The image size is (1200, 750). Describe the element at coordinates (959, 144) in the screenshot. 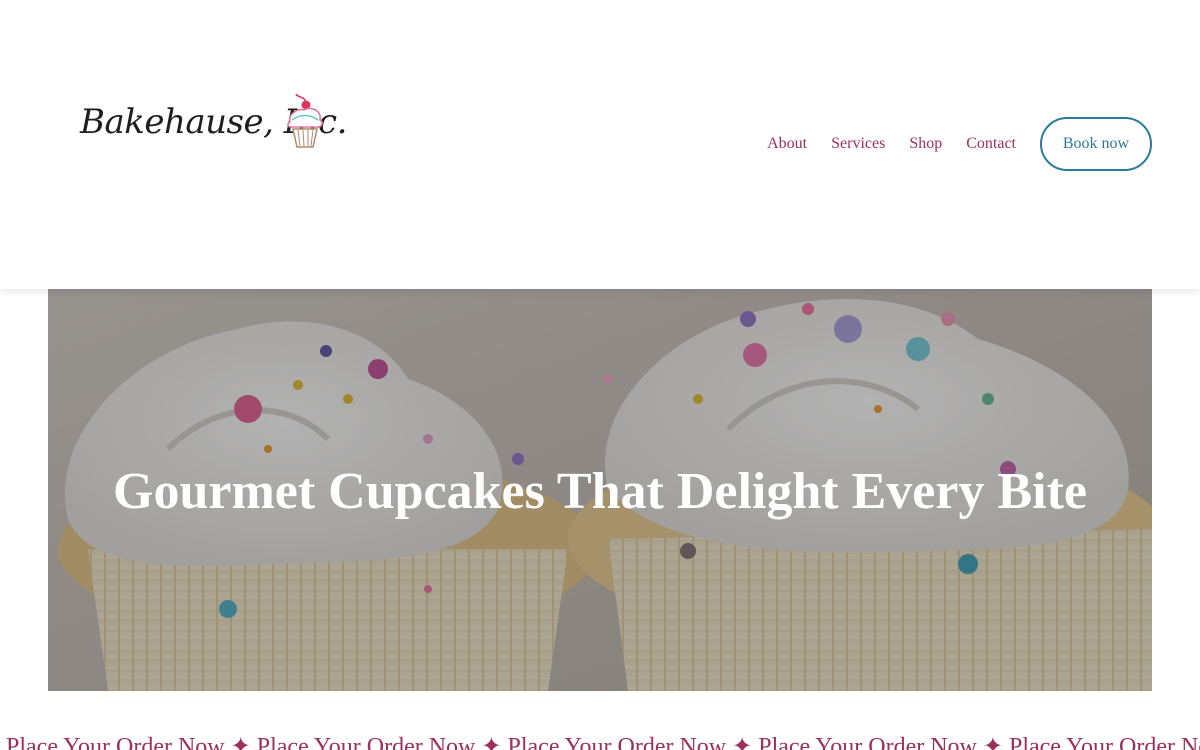

I see `main-nav: About Services Shop Contact Book now` at that location.